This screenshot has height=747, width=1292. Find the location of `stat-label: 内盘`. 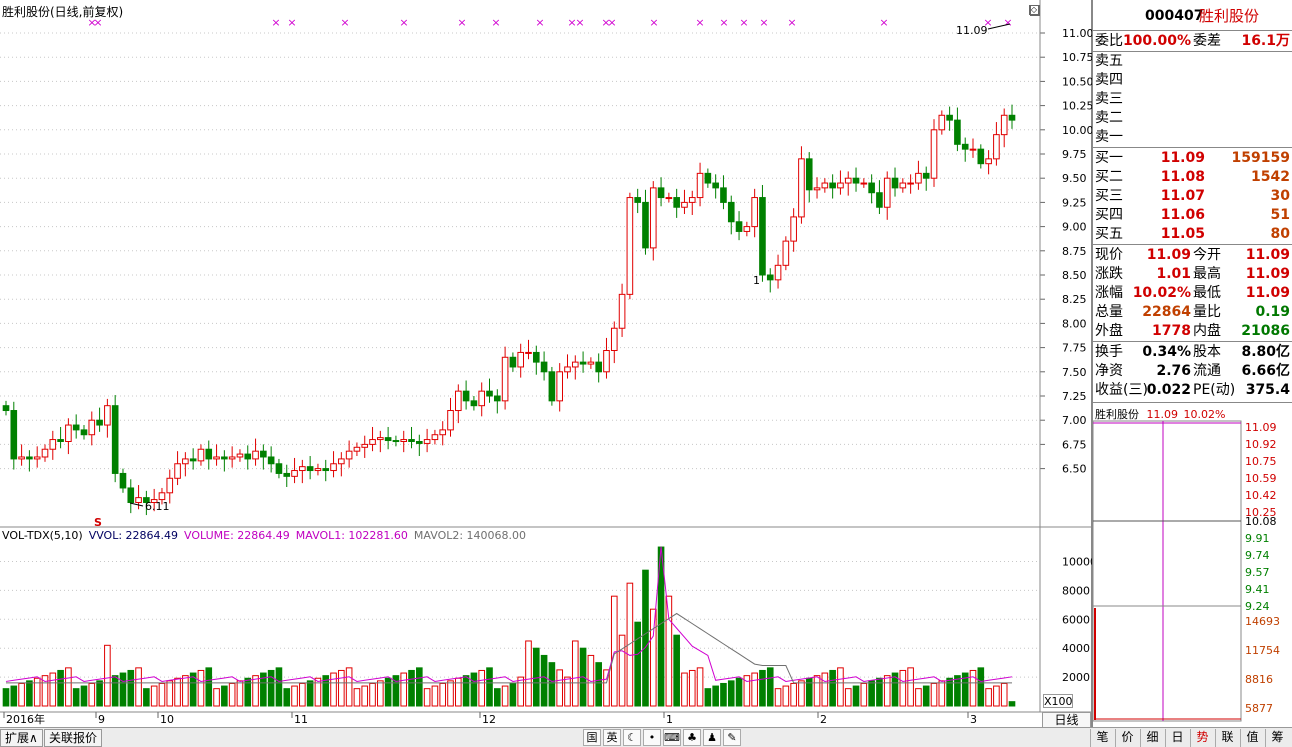

stat-label: 内盘 is located at coordinates (1207, 331).